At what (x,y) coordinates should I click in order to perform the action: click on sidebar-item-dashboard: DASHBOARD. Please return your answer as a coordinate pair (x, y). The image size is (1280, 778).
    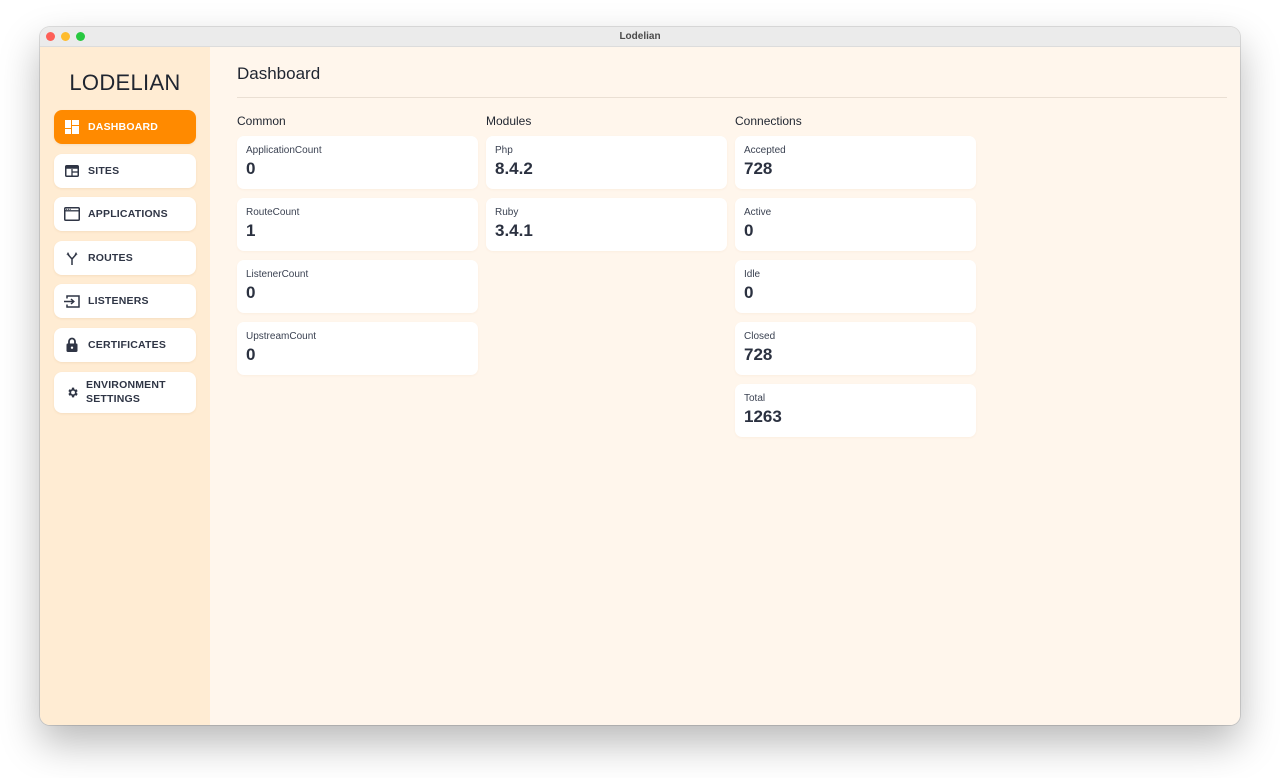
    Looking at the image, I should click on (125, 127).